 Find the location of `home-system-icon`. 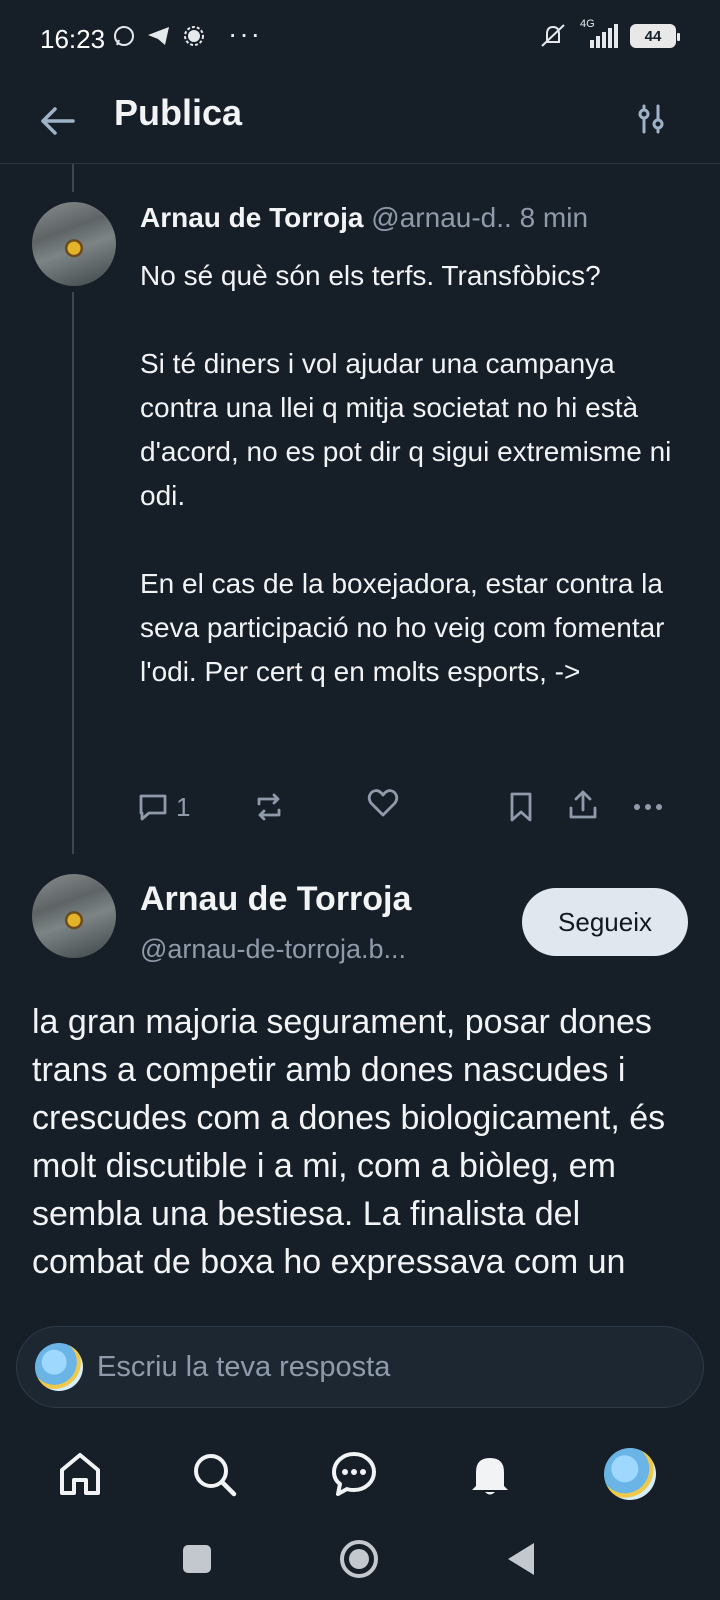

home-system-icon is located at coordinates (359, 1559).